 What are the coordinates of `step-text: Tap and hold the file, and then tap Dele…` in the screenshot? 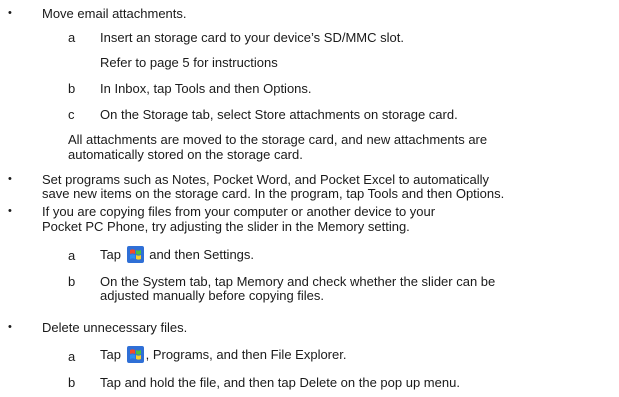 It's located at (280, 382).